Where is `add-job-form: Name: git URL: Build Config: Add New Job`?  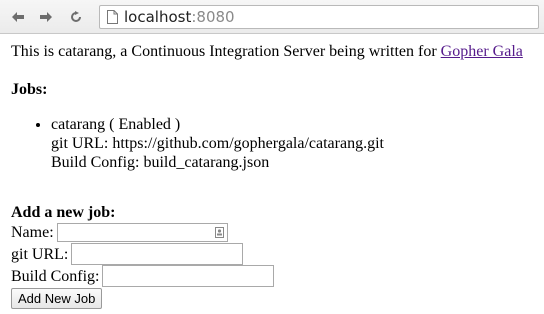 add-job-form: Name: git URL: Build Config: Add New Job is located at coordinates (143, 265).